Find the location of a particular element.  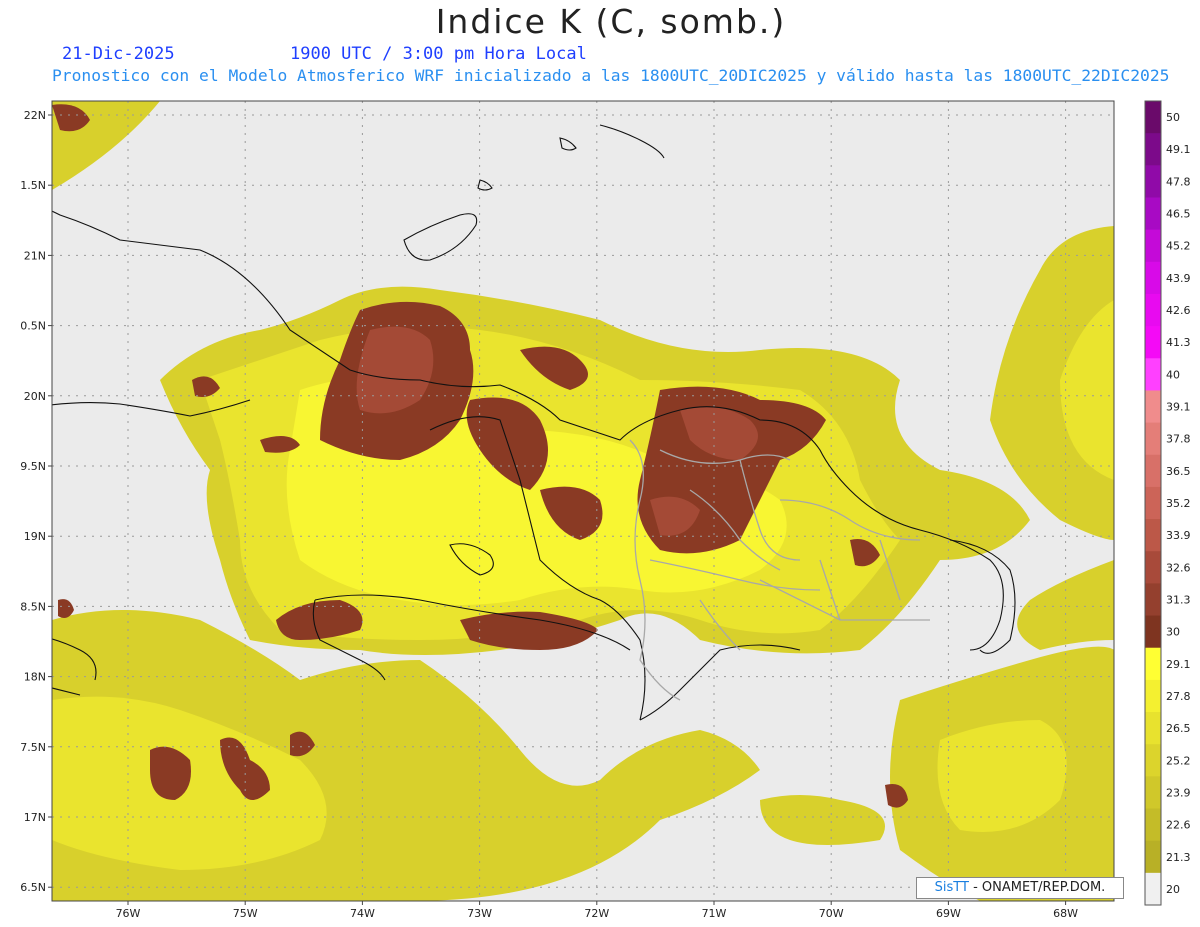

credit-box: SisTT - ONAMET/REP.DOM. is located at coordinates (1020, 888).